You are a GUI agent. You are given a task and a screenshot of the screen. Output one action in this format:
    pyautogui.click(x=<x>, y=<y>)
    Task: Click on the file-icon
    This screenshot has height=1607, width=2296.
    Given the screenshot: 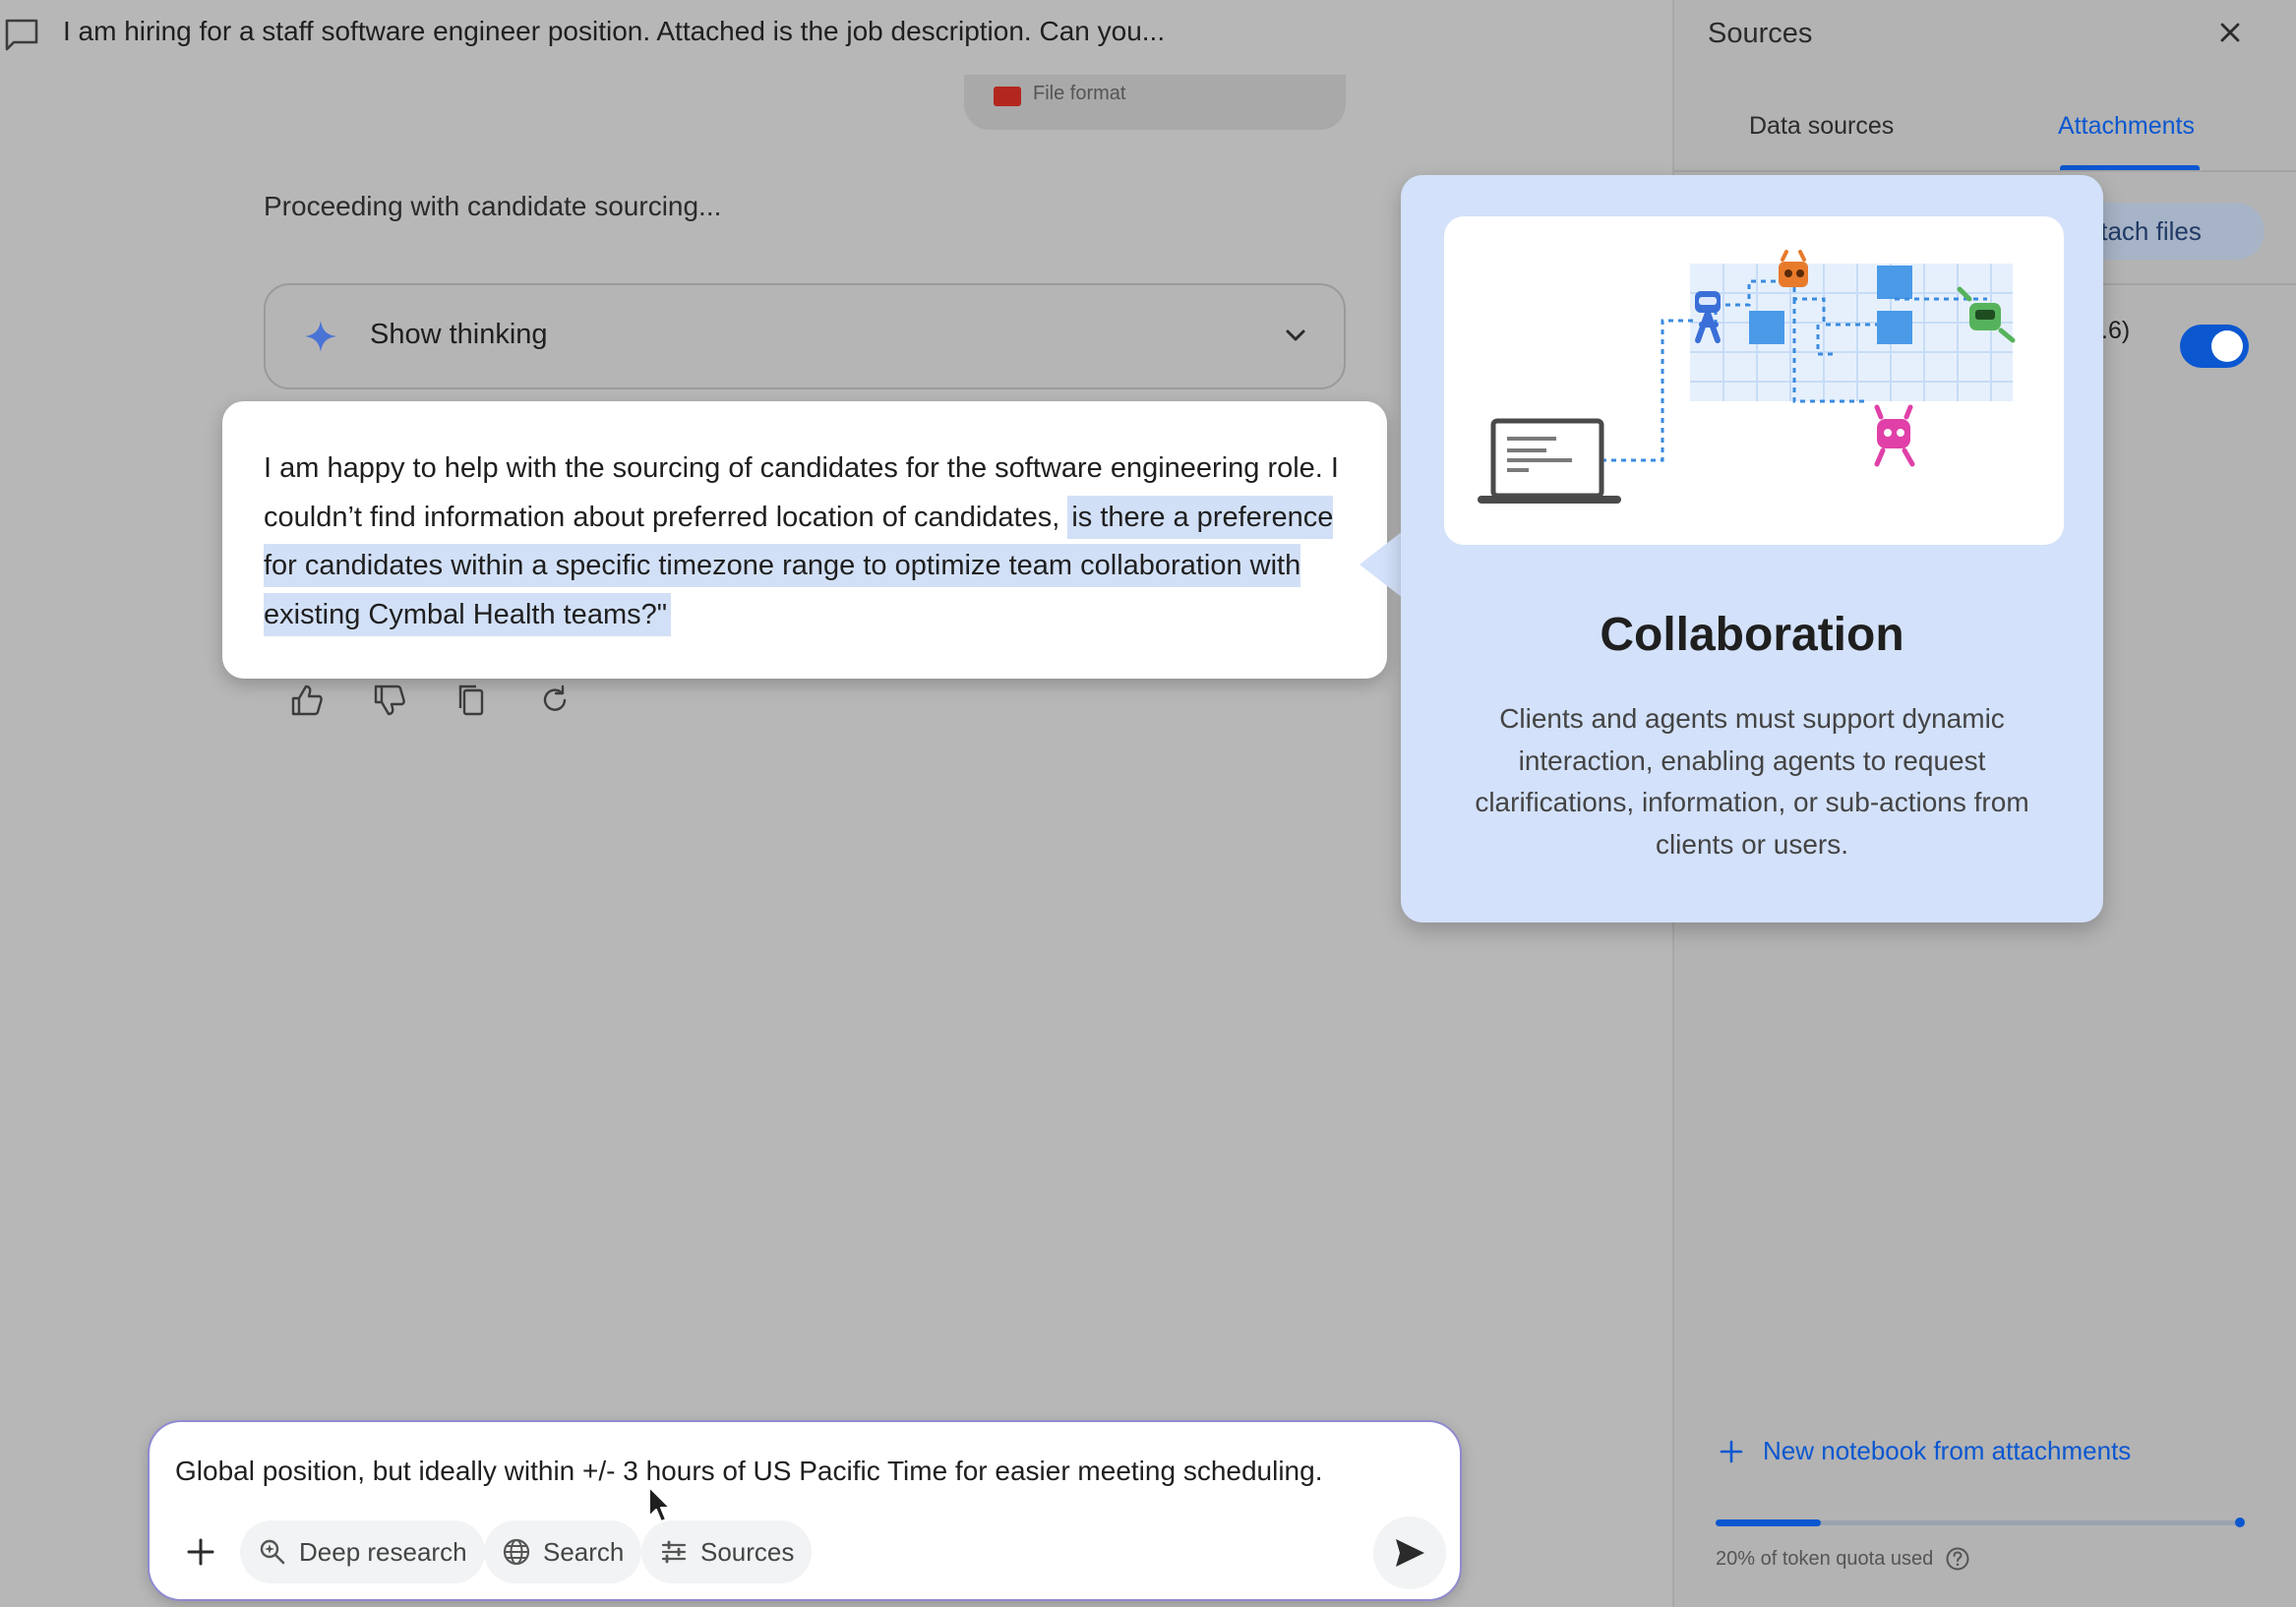 What is the action you would take?
    pyautogui.click(x=1007, y=96)
    